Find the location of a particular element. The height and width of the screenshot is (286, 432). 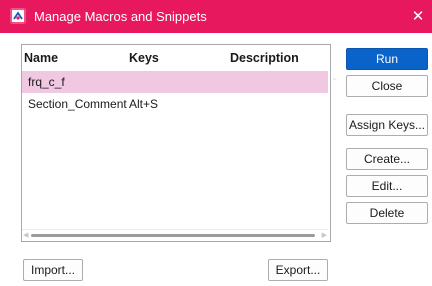

delete-button: Delete is located at coordinates (387, 213).